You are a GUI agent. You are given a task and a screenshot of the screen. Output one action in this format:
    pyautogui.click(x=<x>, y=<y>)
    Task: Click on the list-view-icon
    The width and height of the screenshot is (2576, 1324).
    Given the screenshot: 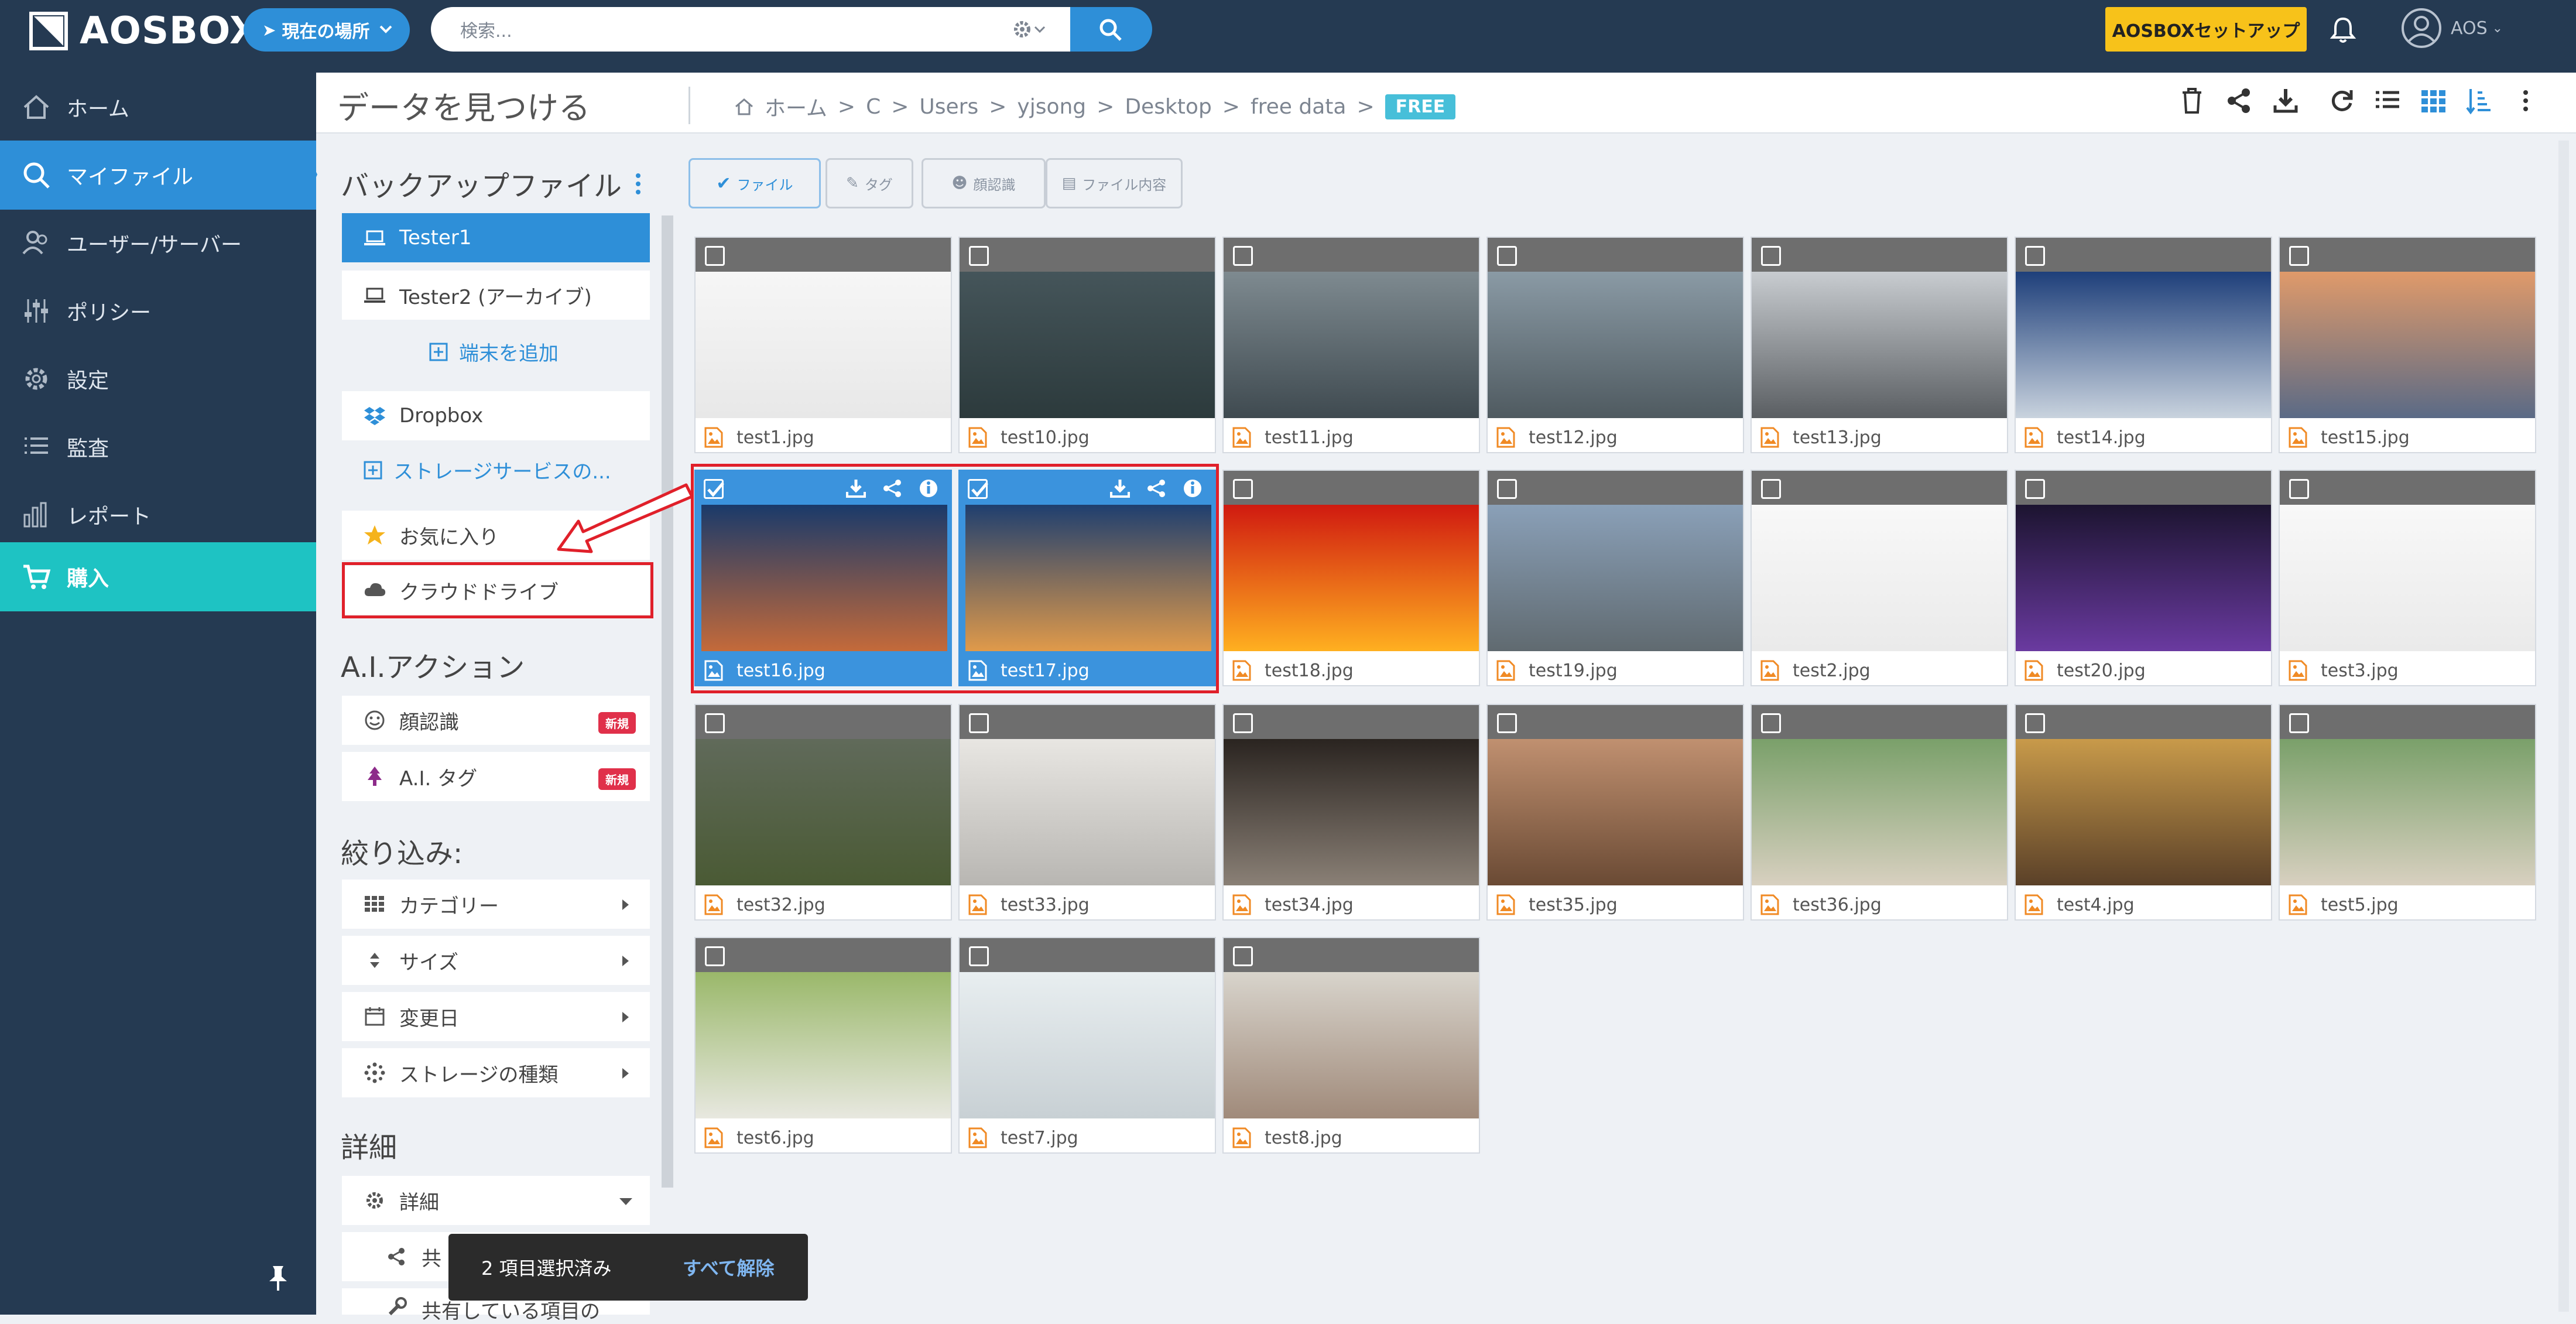 What is the action you would take?
    pyautogui.click(x=2387, y=101)
    